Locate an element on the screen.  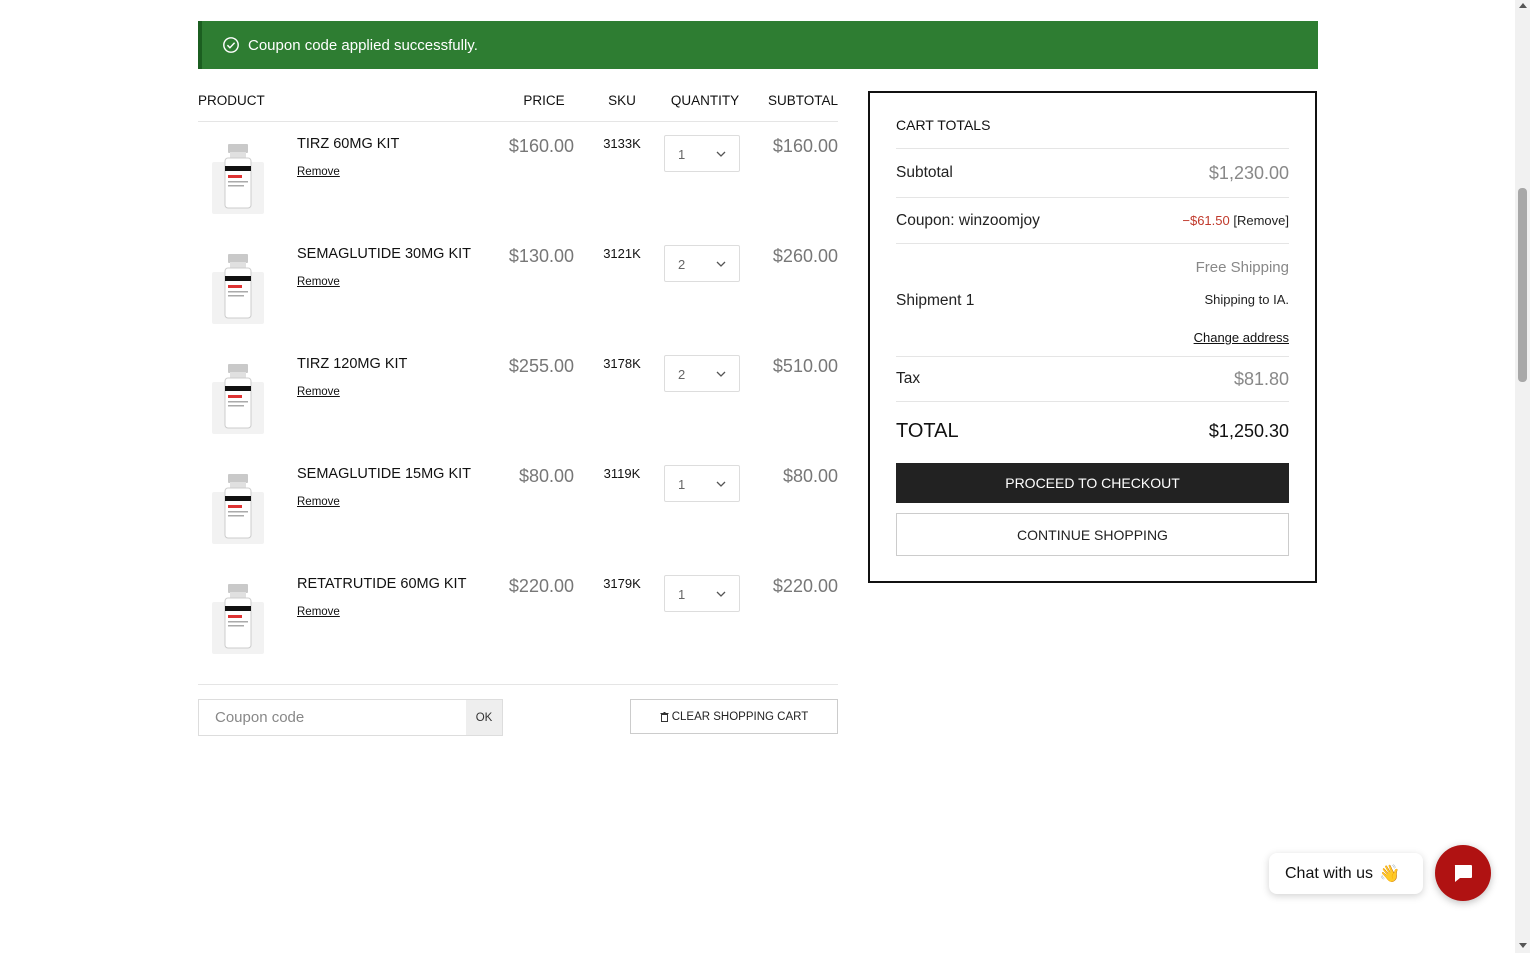
clear-cart-button: CLEAR SHOPPING CART is located at coordinates (734, 716).